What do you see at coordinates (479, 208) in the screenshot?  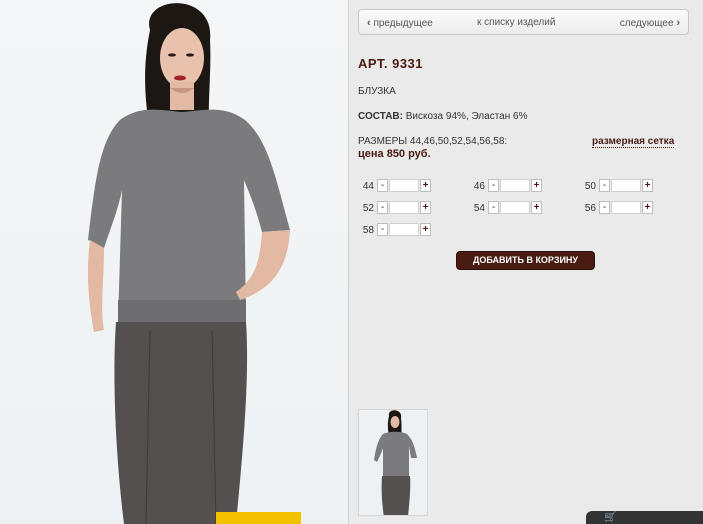 I see `size-label: 54` at bounding box center [479, 208].